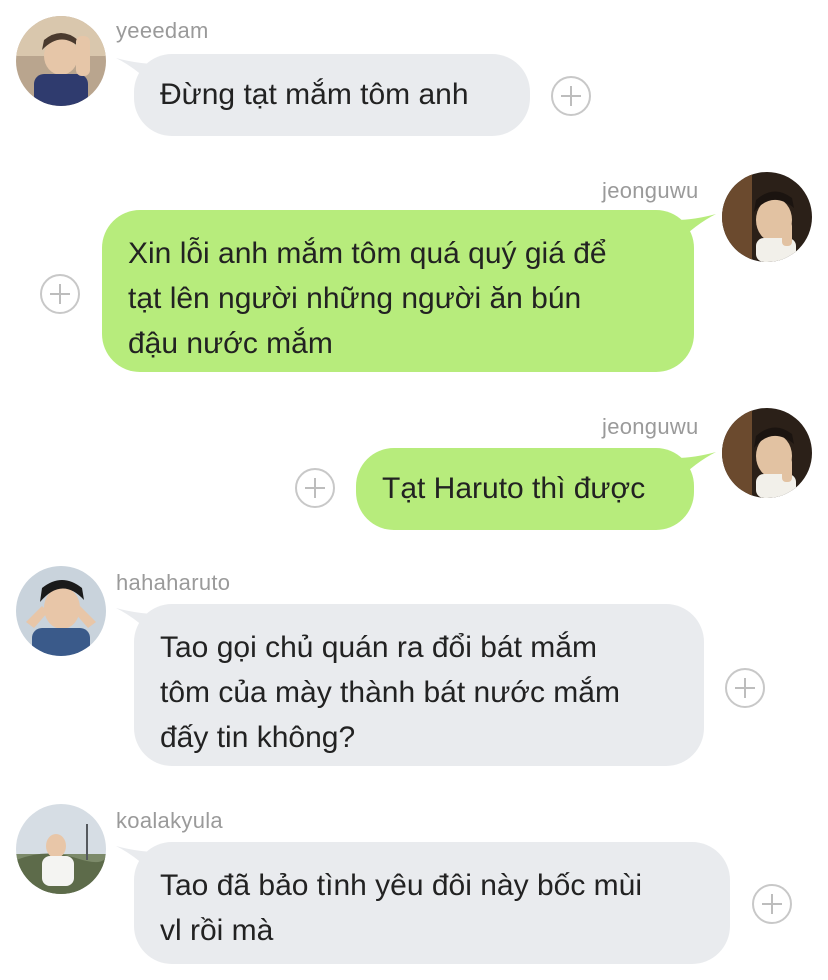  Describe the element at coordinates (61, 849) in the screenshot. I see `avatar-koalakyula` at that location.